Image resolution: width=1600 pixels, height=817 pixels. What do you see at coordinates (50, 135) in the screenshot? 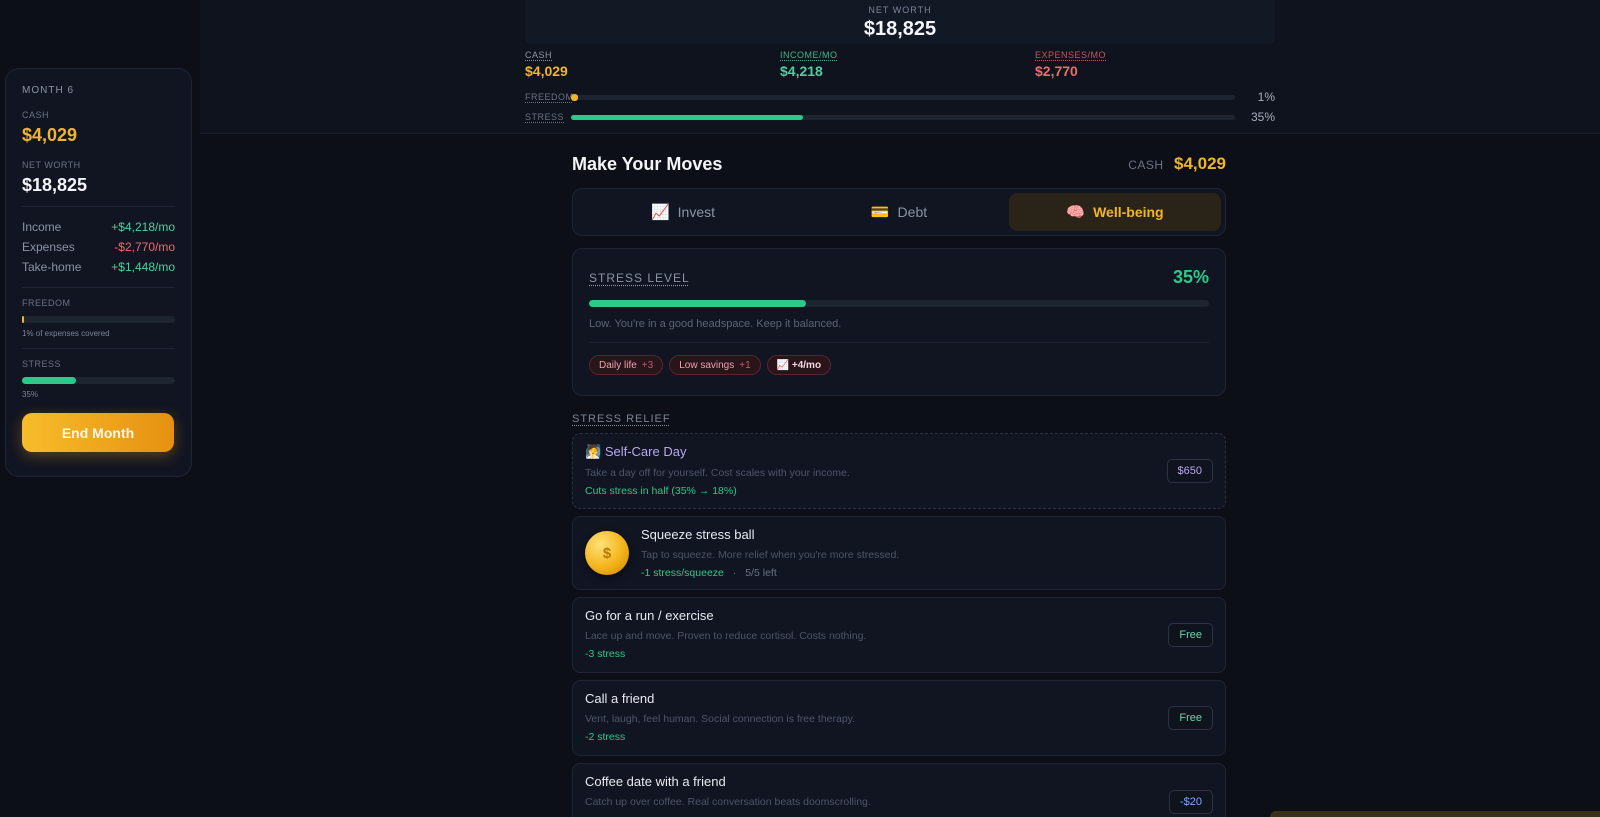
I see `sidebar-cash-value: $4,029` at bounding box center [50, 135].